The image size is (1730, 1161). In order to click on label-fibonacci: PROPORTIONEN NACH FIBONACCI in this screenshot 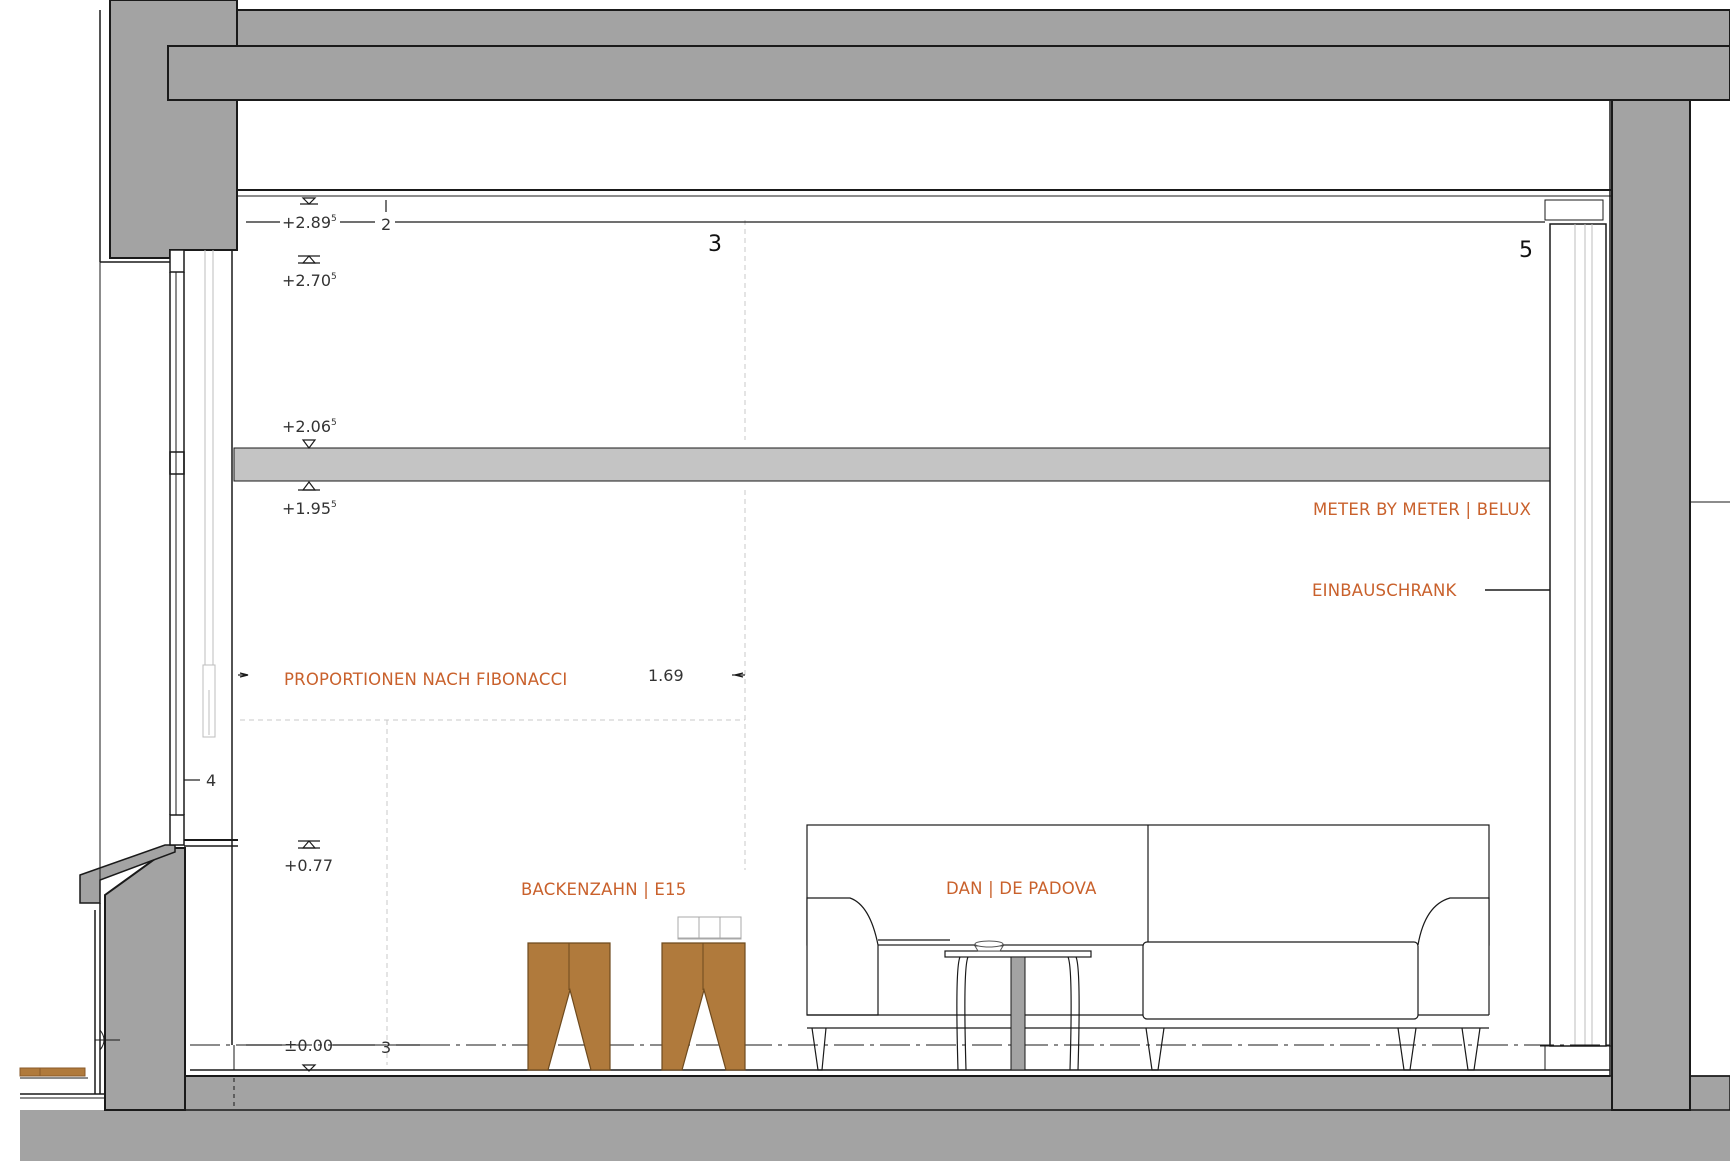, I will do `click(425, 679)`.